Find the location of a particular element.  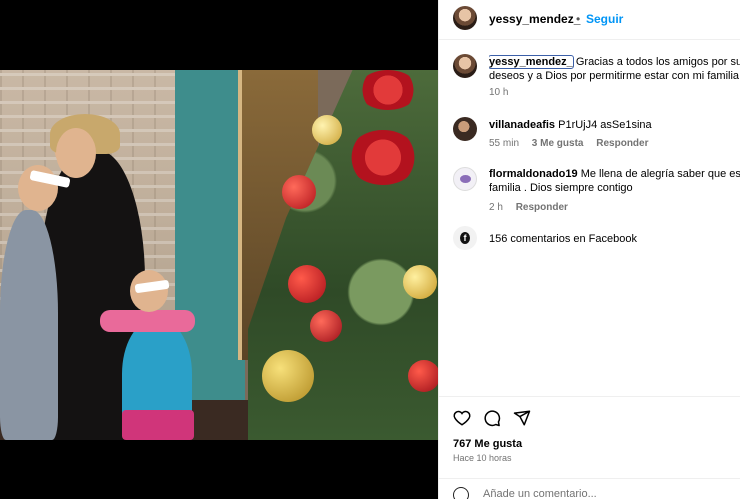

caption-time: 10 h is located at coordinates (498, 92).